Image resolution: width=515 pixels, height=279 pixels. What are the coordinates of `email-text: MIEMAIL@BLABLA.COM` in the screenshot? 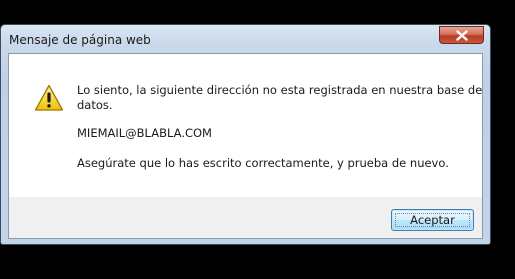 It's located at (144, 133).